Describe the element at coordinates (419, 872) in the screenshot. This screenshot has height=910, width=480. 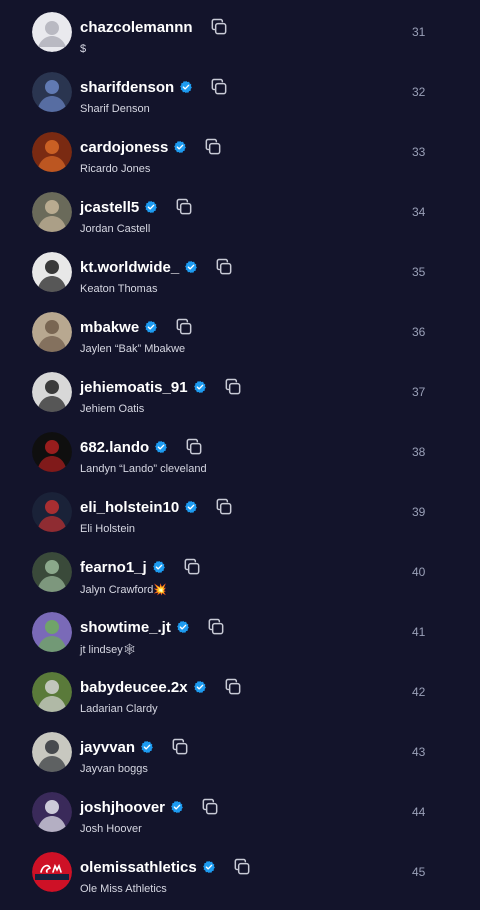
I see `rank-number: 45` at that location.